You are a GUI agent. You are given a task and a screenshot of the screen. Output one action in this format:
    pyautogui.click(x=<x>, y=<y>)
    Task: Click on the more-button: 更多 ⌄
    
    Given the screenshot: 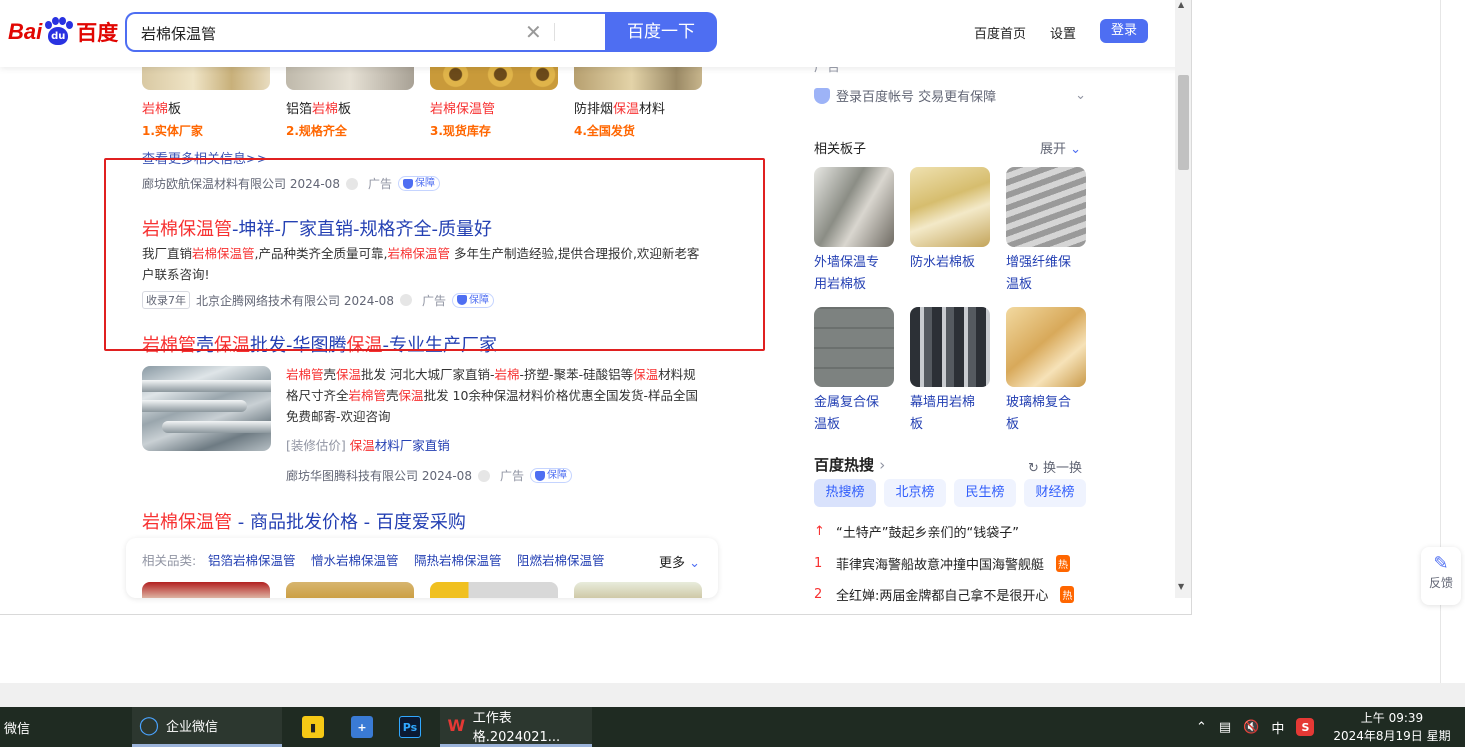 What is the action you would take?
    pyautogui.click(x=679, y=561)
    